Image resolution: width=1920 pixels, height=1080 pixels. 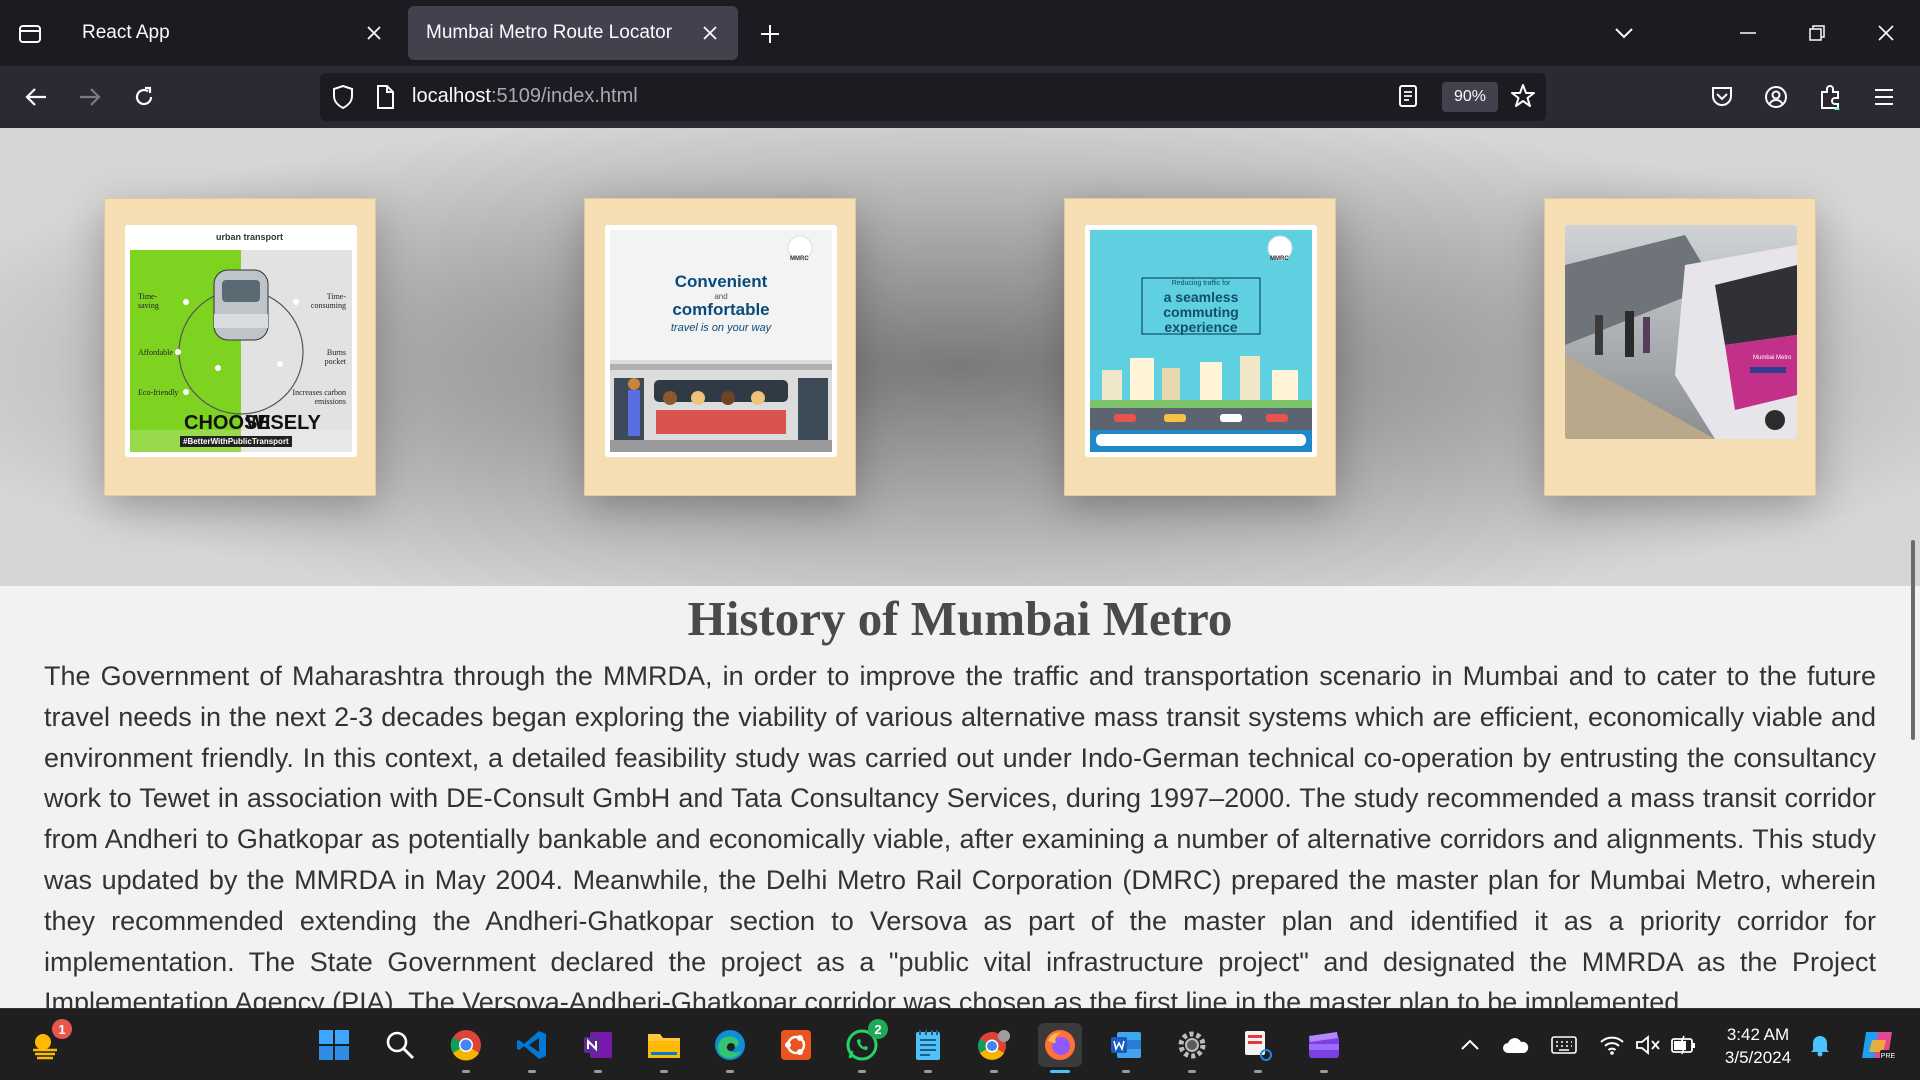 I want to click on chrome-profile-icon, so click(x=994, y=1048).